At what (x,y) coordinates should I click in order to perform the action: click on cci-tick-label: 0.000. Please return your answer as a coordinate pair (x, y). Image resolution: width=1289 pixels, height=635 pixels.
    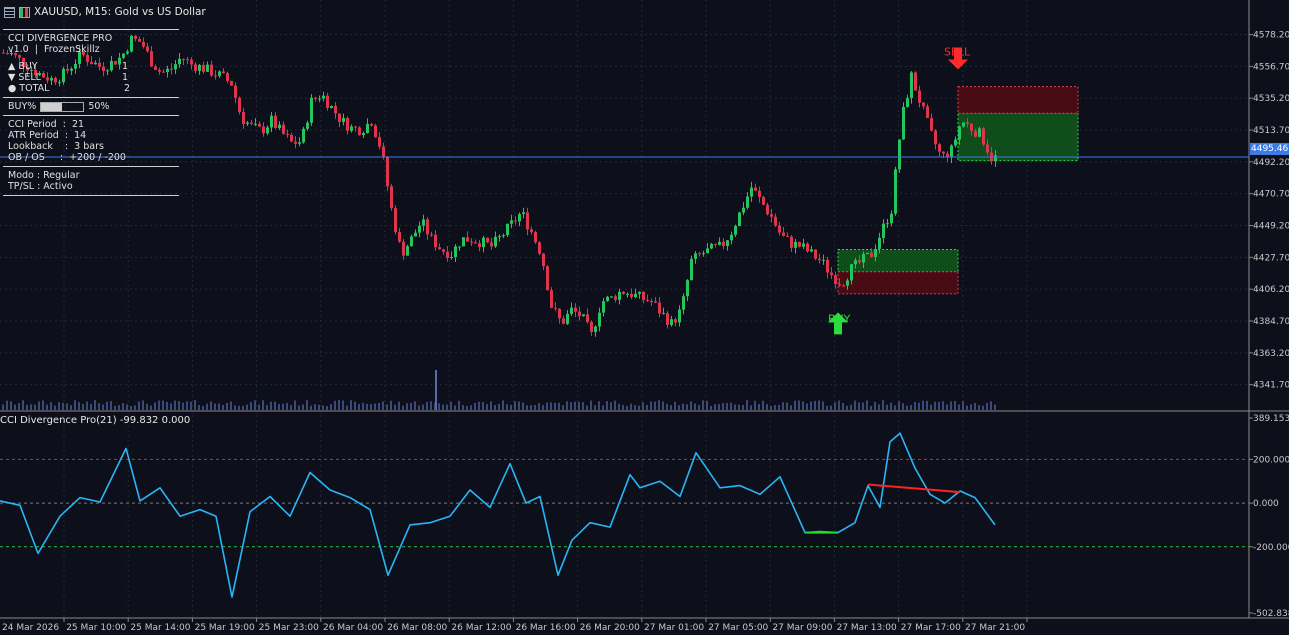
    Looking at the image, I should click on (1266, 504).